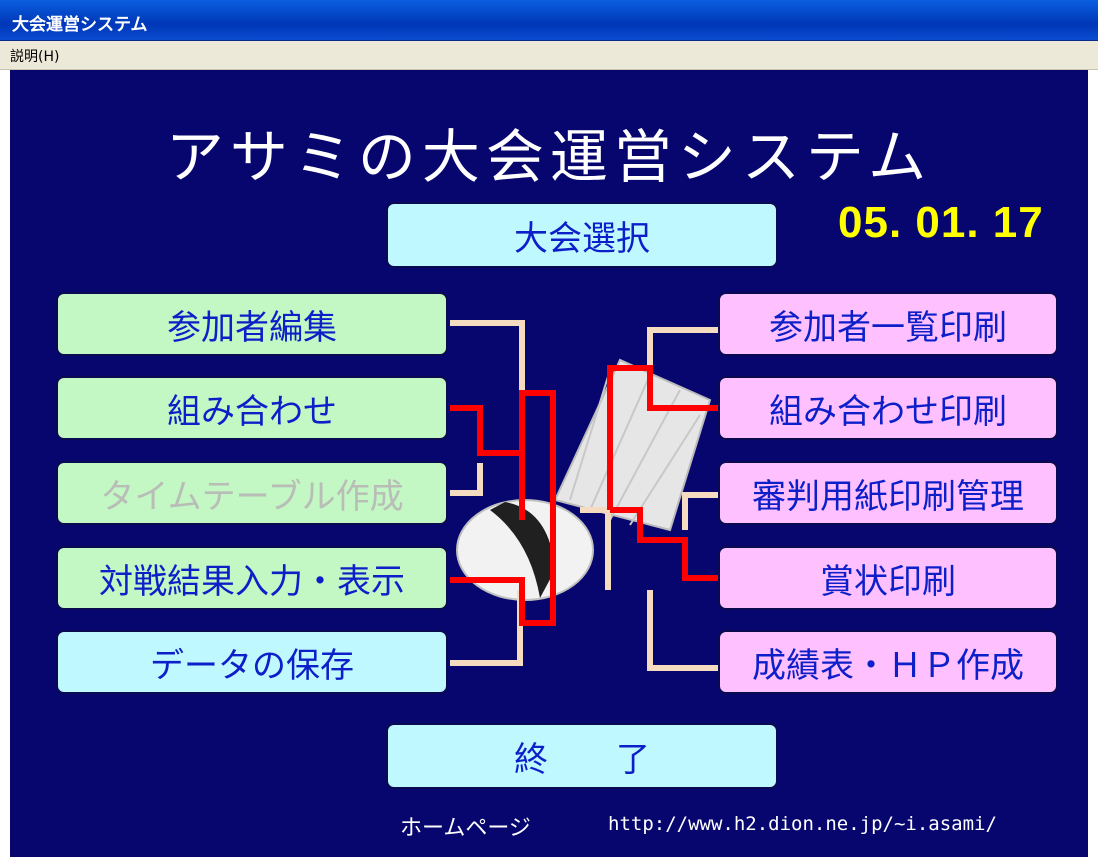 The height and width of the screenshot is (857, 1098). Describe the element at coordinates (80, 25) in the screenshot. I see `window-title: 大会運営システム` at that location.